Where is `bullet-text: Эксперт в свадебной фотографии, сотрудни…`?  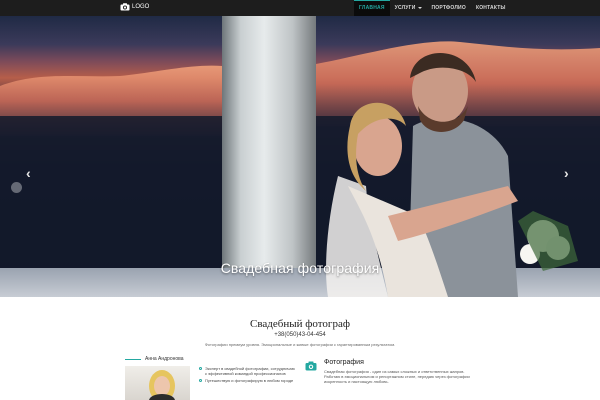 bullet-text: Эксперт в свадебной фотографии, сотрудни… is located at coordinates (250, 371).